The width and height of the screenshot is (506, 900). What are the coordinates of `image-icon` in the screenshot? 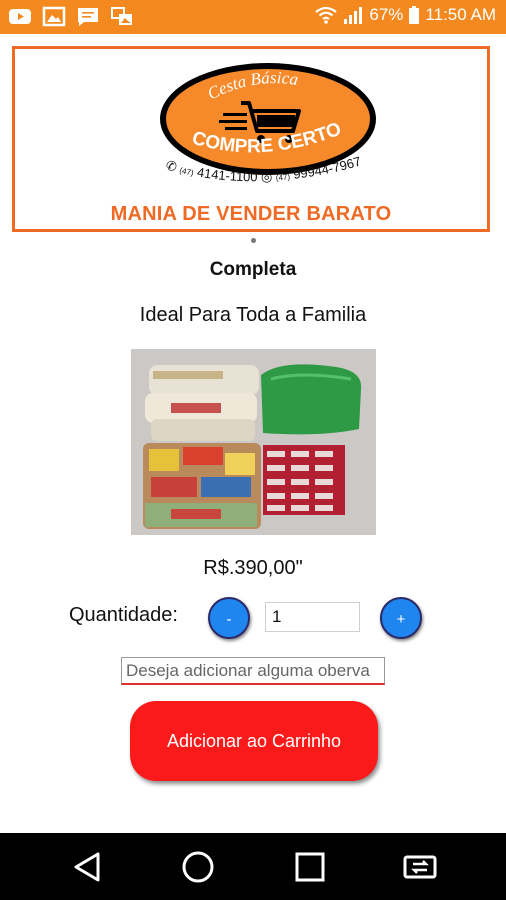 It's located at (54, 16).